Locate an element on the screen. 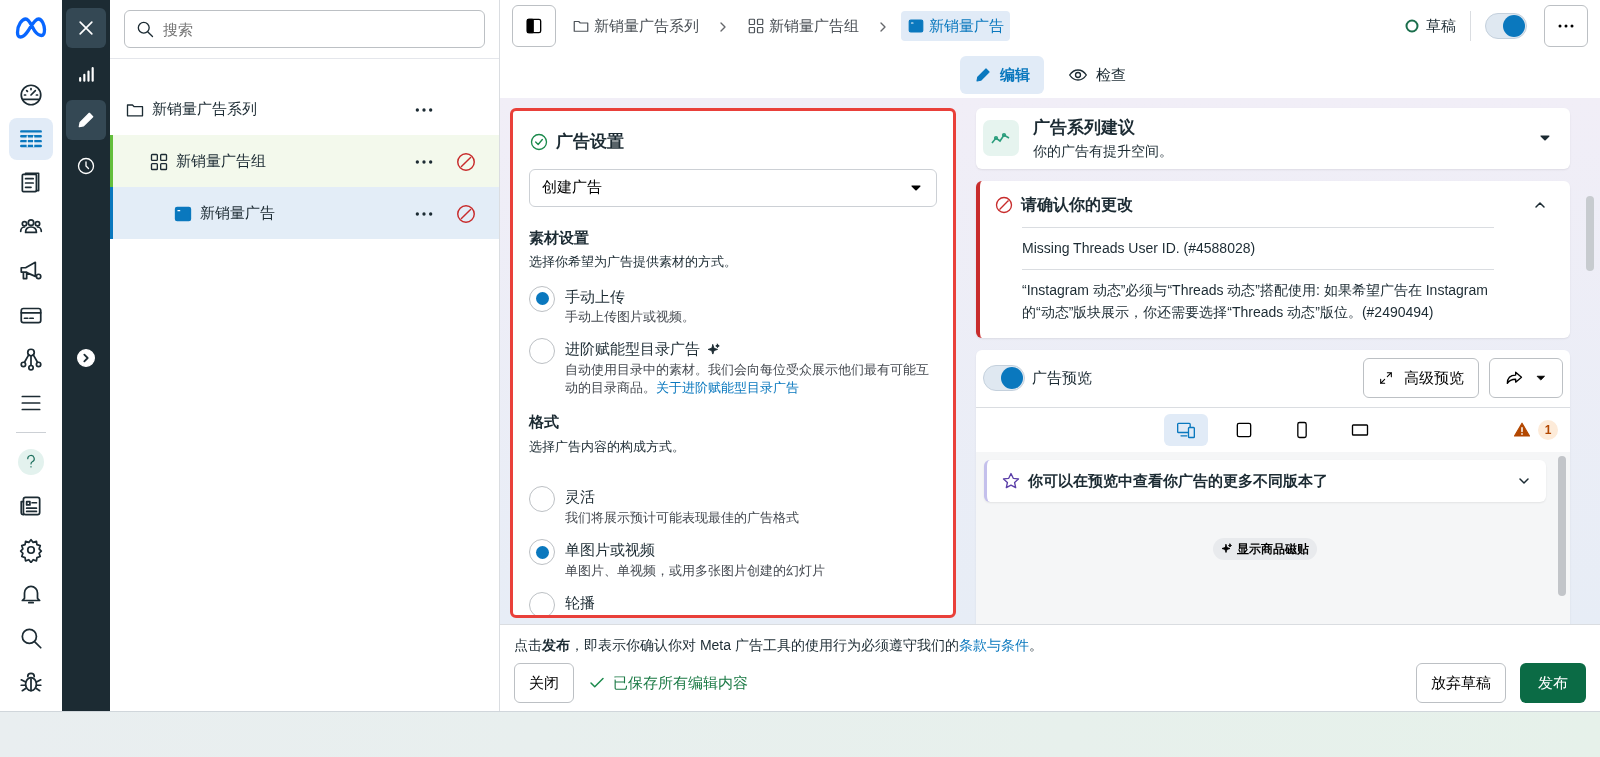  gauge-icon is located at coordinates (31, 95).